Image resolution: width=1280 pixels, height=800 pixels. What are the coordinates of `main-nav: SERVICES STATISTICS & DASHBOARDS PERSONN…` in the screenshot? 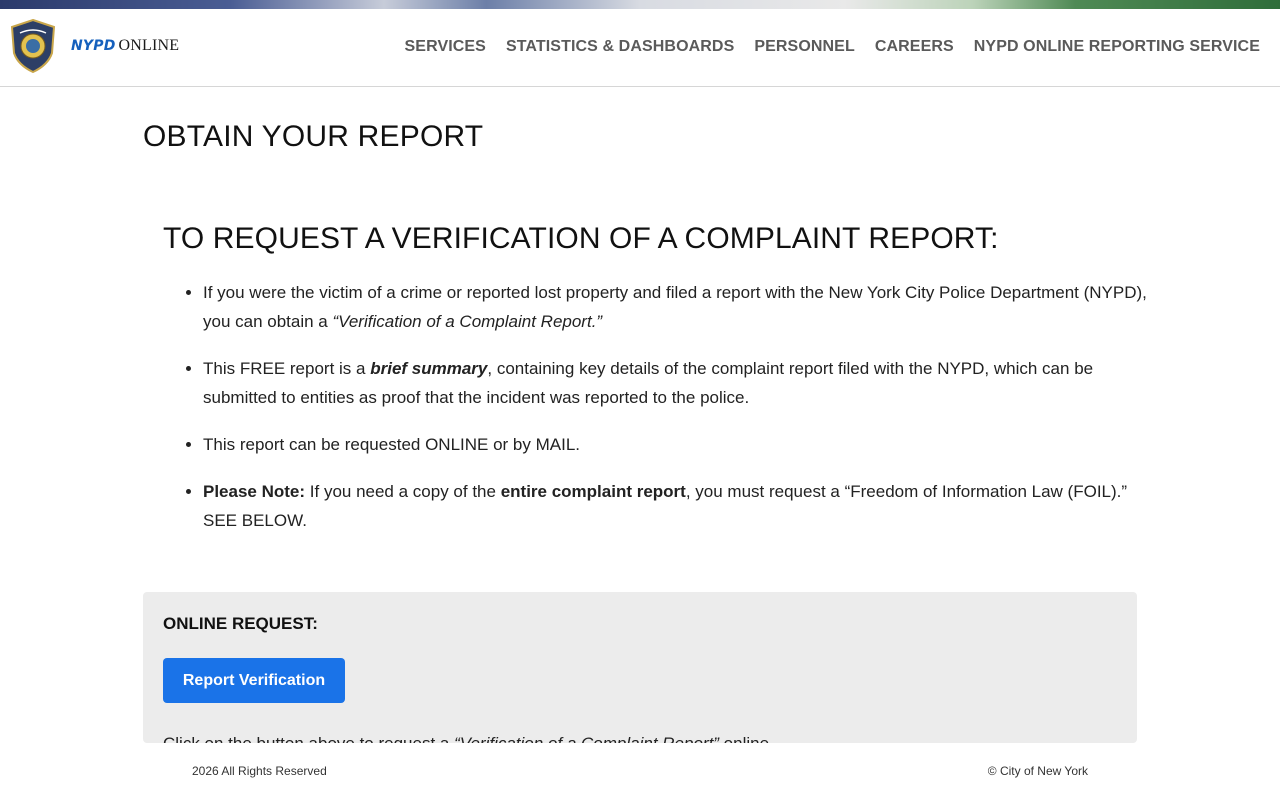 It's located at (832, 47).